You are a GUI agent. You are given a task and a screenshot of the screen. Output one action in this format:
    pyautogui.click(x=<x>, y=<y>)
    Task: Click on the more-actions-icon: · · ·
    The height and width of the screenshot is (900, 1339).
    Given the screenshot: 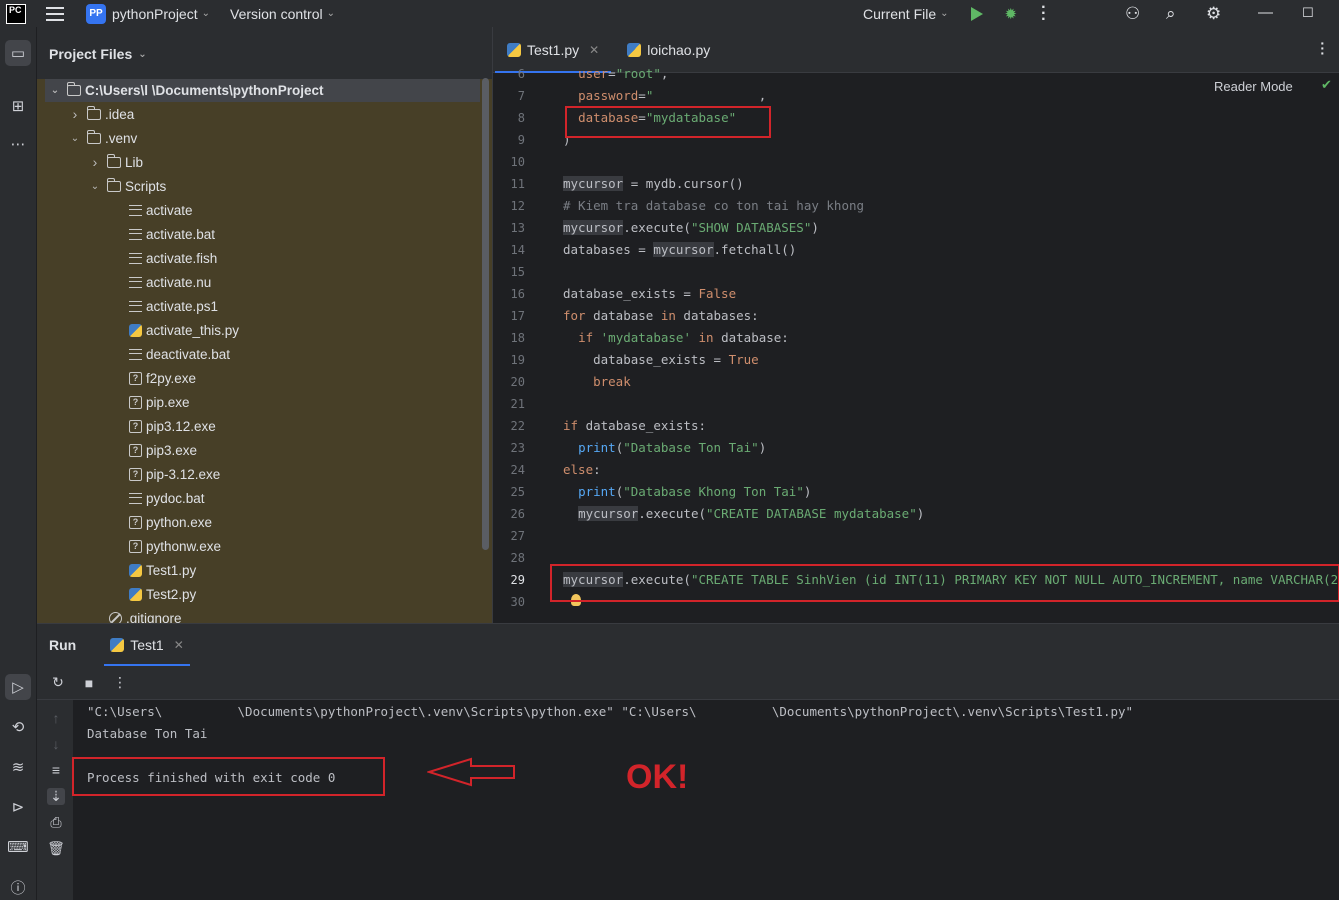 What is the action you would take?
    pyautogui.click(x=1043, y=13)
    